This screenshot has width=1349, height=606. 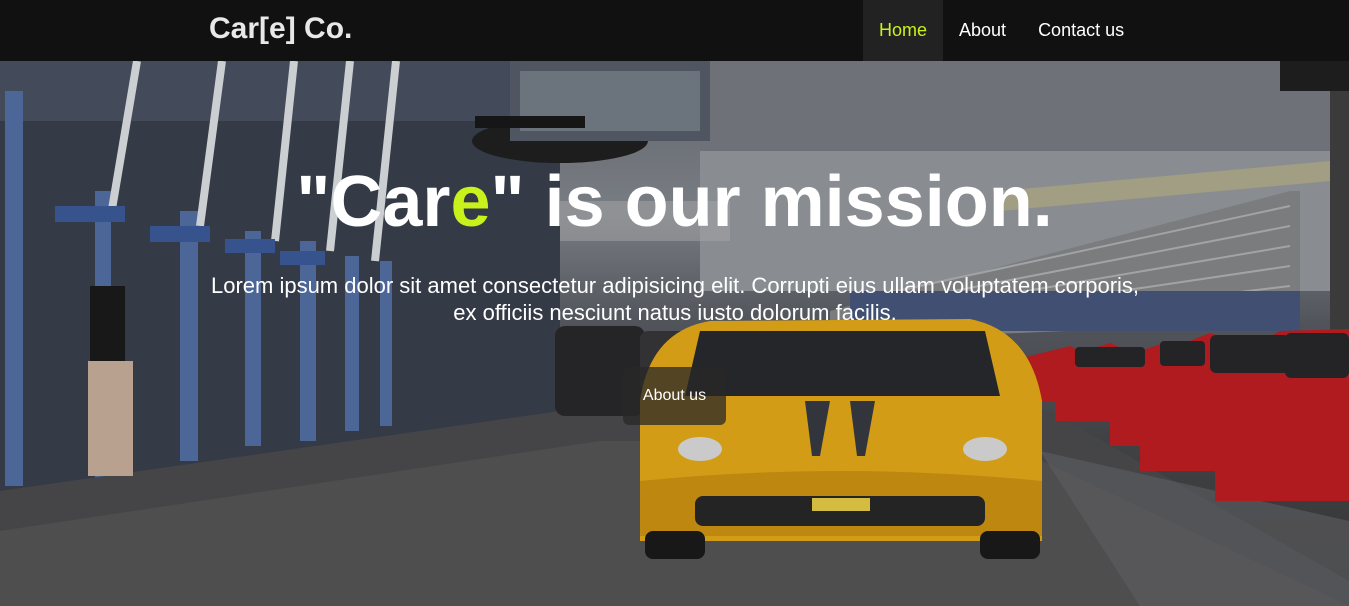 I want to click on hero-title-before: "Car, so click(x=373, y=202).